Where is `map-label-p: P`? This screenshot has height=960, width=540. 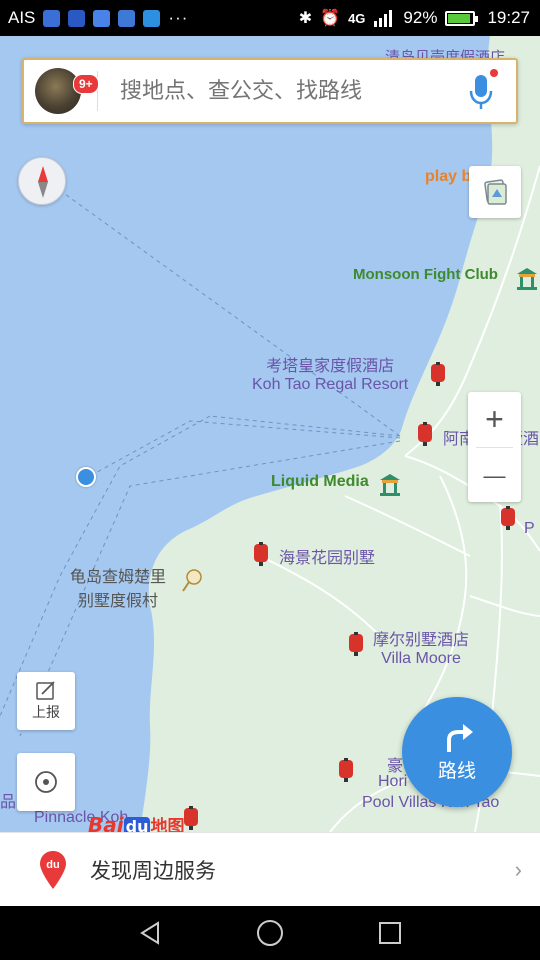 map-label-p: P is located at coordinates (529, 529).